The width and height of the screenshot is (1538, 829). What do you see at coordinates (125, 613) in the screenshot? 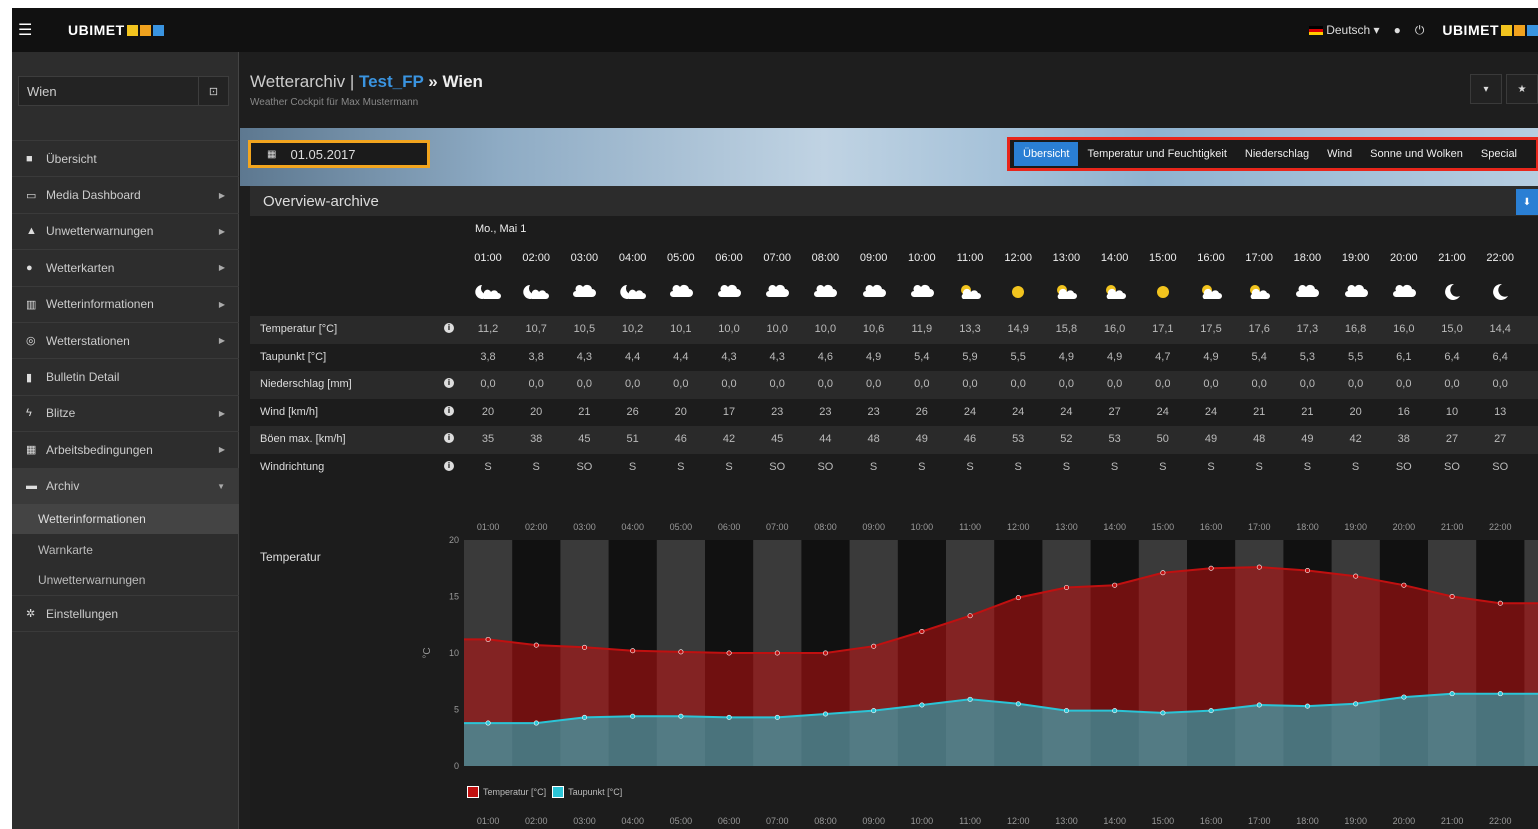
I see `sidebar-item-einstellungen: ✲ Einstellungen` at bounding box center [125, 613].